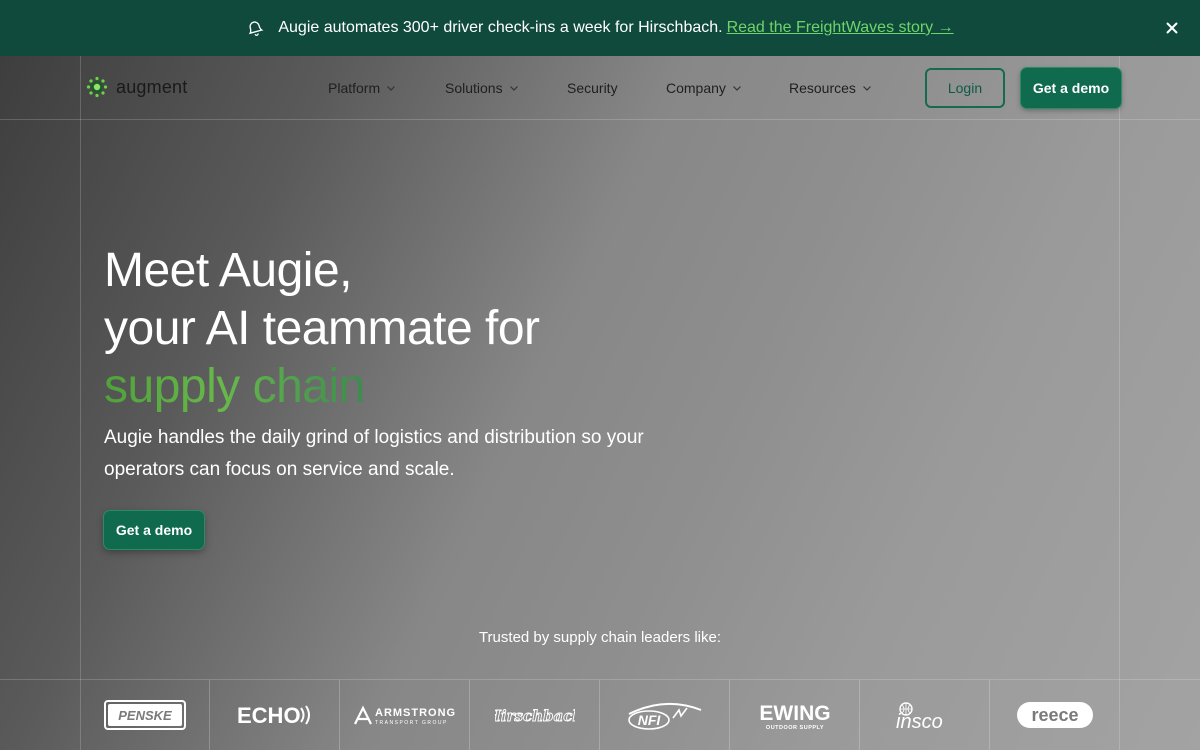  I want to click on logo-echo: ECHO, so click(275, 715).